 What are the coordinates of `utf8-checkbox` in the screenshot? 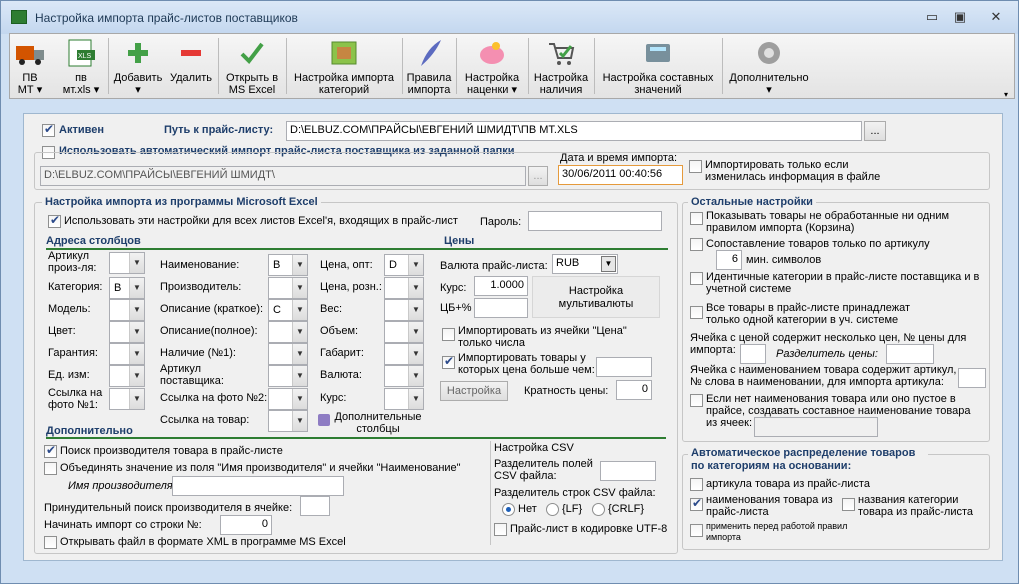 It's located at (500, 529).